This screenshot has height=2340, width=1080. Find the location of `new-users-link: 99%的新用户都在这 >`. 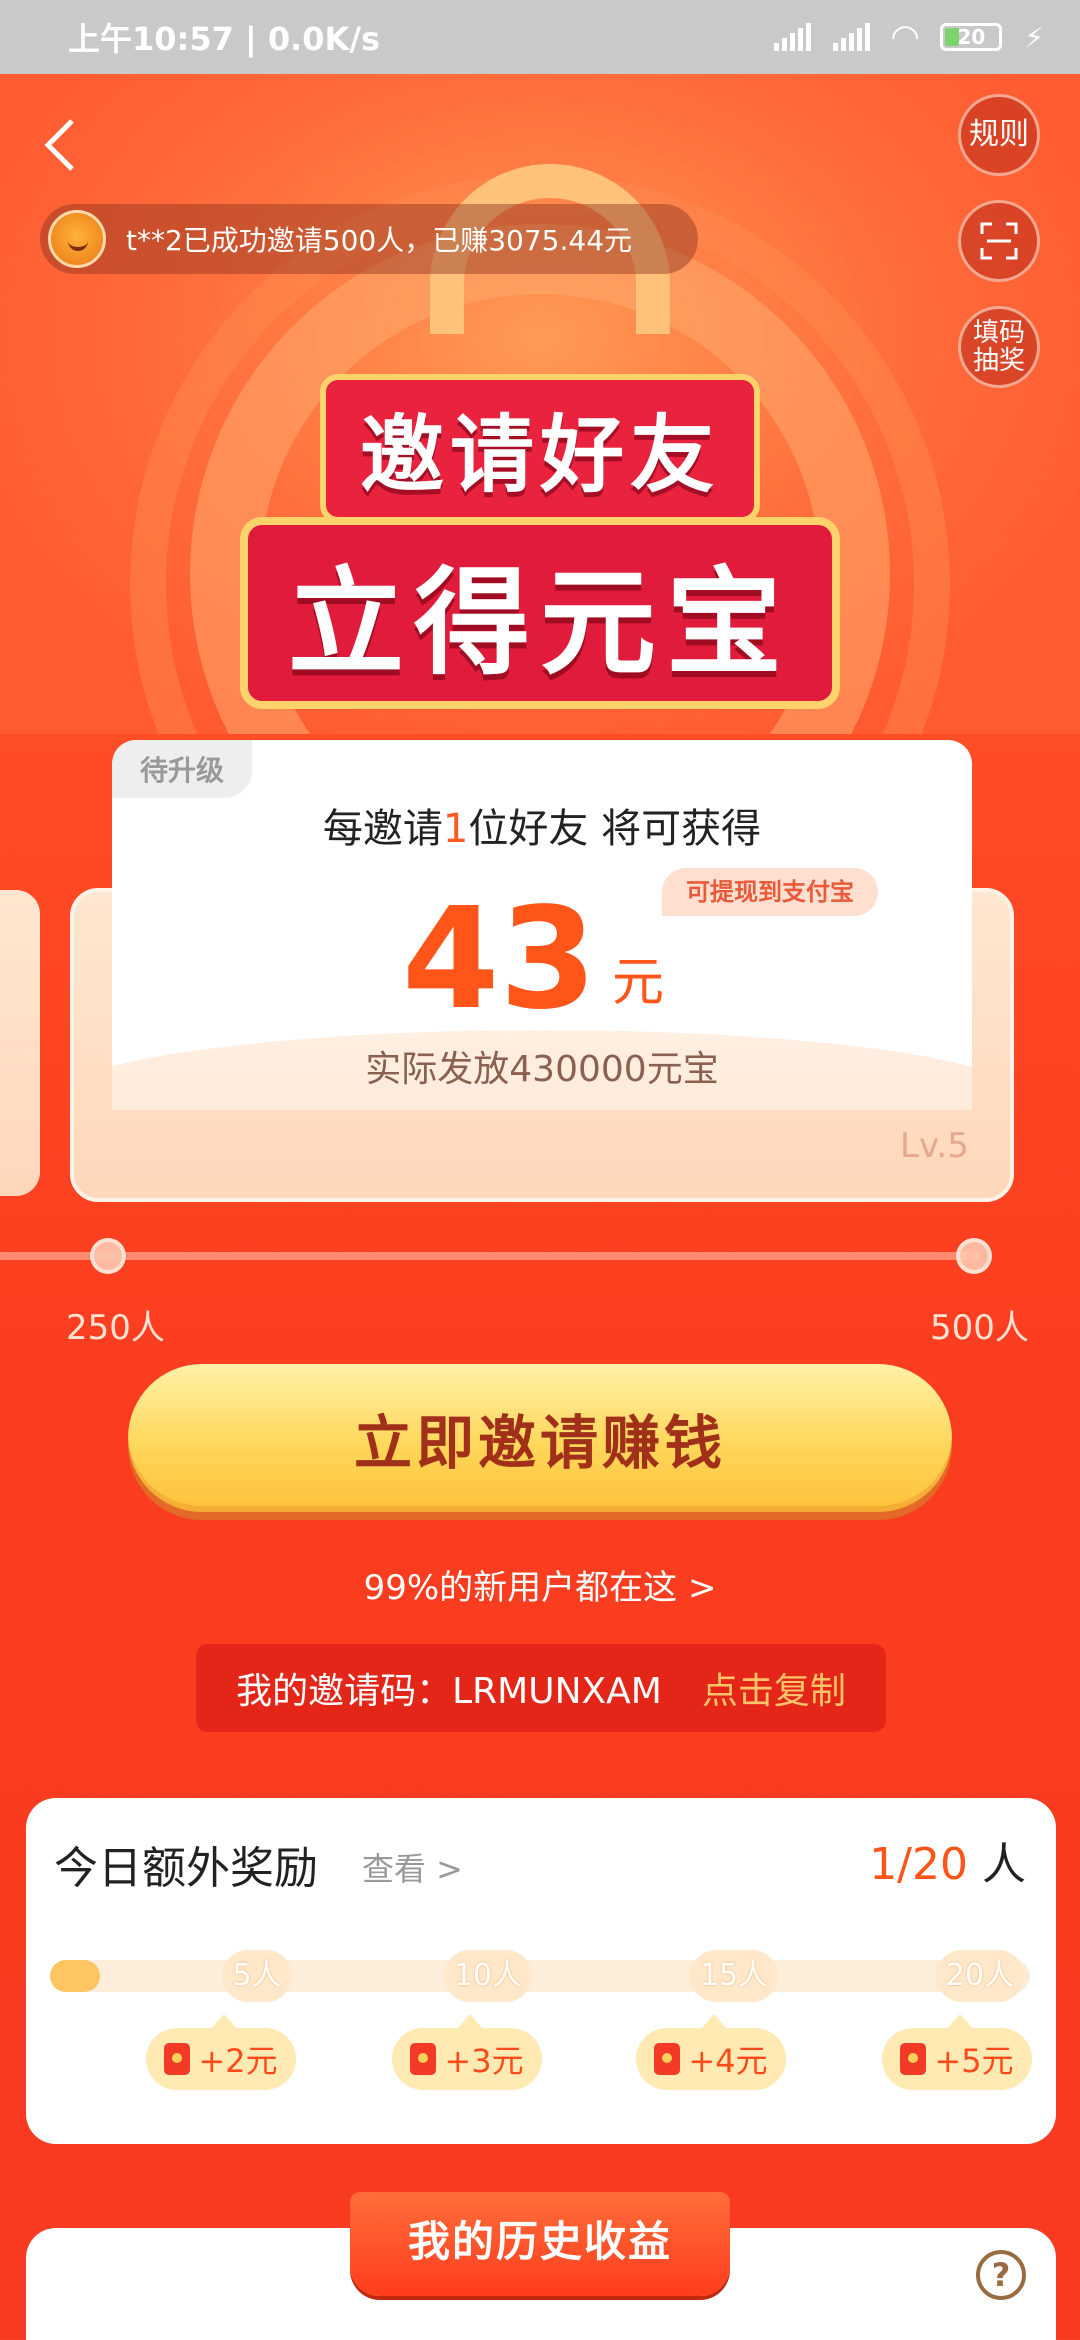

new-users-link: 99%的新用户都在这 > is located at coordinates (540, 1584).